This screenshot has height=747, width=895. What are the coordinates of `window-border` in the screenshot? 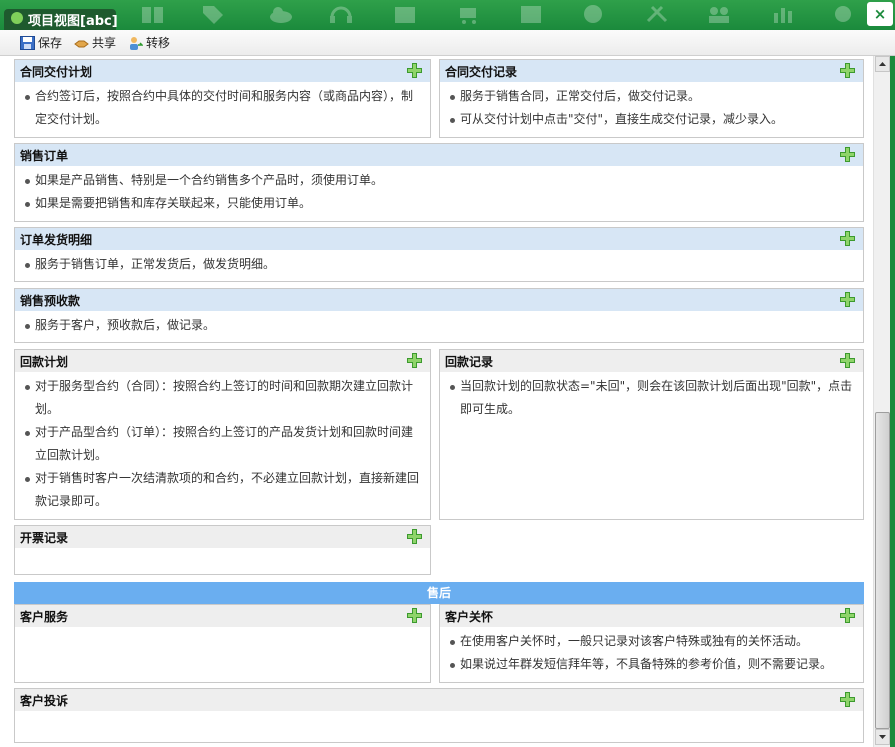 It's located at (892, 388).